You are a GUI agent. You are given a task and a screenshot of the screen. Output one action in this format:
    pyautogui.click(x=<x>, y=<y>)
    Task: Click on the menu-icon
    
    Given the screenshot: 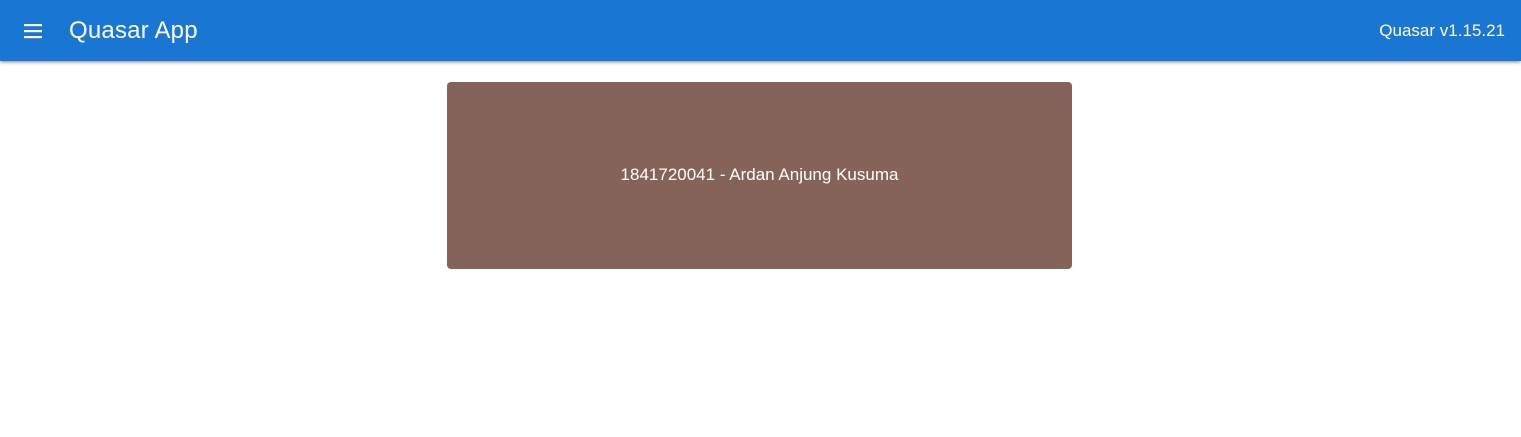 What is the action you would take?
    pyautogui.click(x=33, y=31)
    